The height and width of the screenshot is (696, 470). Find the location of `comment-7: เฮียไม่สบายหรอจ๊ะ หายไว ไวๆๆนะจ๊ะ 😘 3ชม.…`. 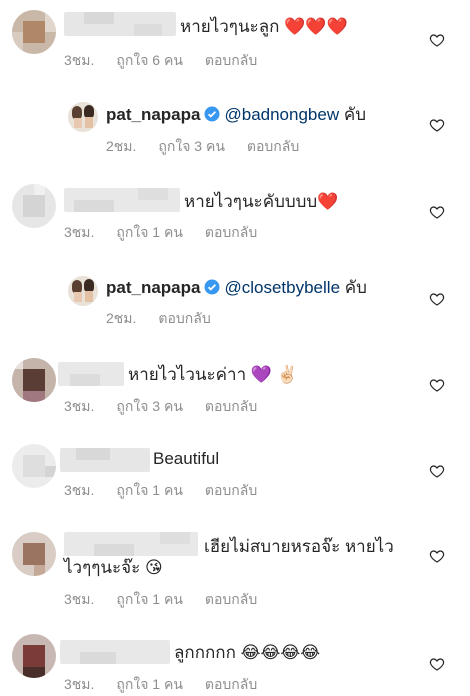

comment-7: เฮียไม่สบายหรอจ๊ะ หายไว ไวๆๆนะจ๊ะ 😘 3ชม.… is located at coordinates (235, 566).